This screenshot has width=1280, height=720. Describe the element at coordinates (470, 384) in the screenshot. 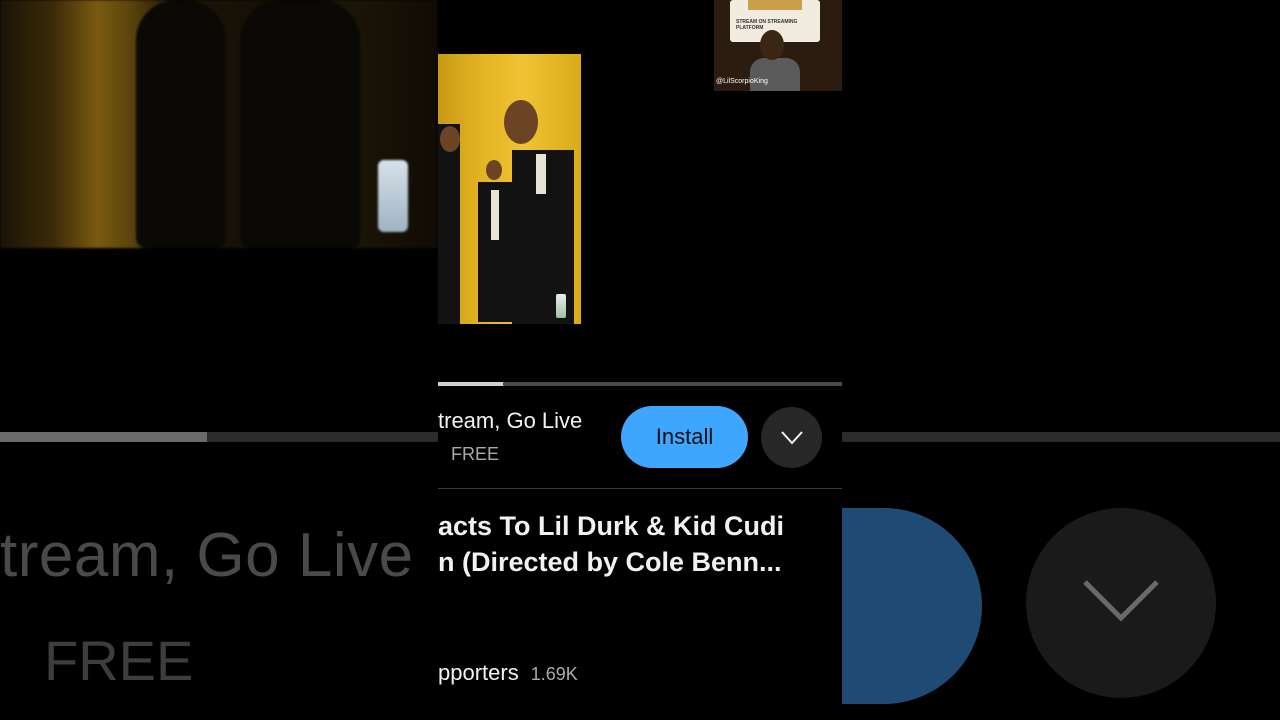

I see `video-progress-fill` at that location.